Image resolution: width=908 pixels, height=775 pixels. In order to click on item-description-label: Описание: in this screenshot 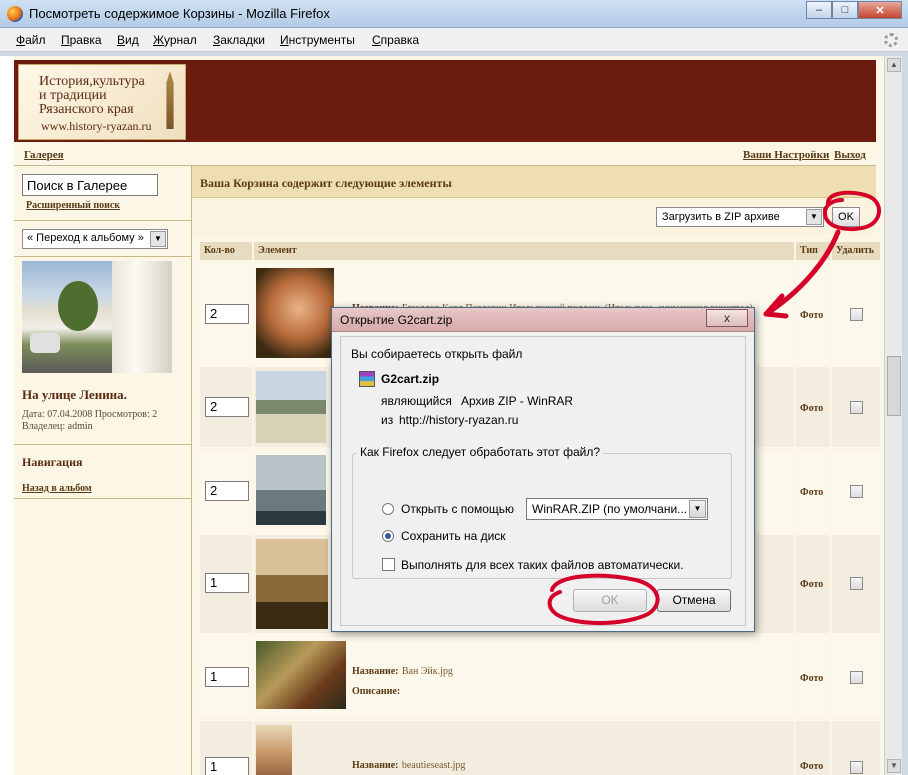, I will do `click(376, 691)`.